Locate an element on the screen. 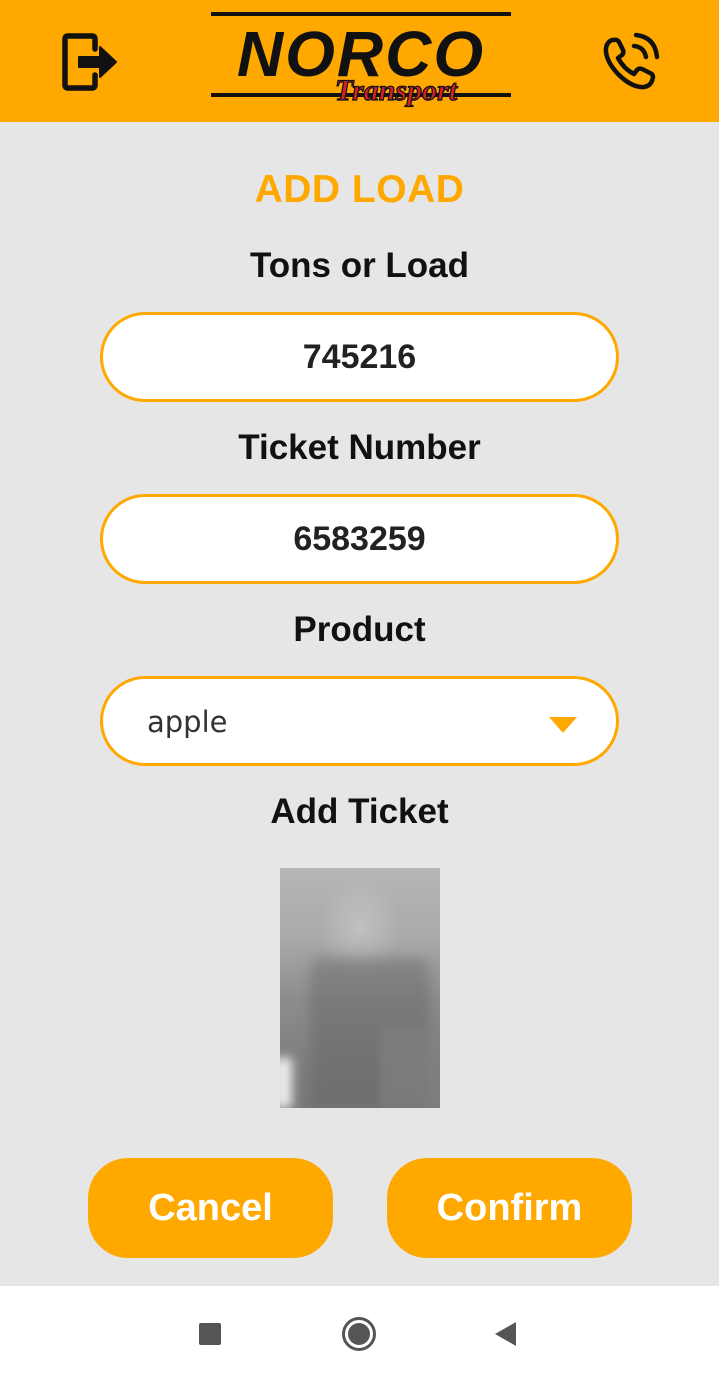 Image resolution: width=719 pixels, height=1382 pixels. call-button is located at coordinates (631, 62).